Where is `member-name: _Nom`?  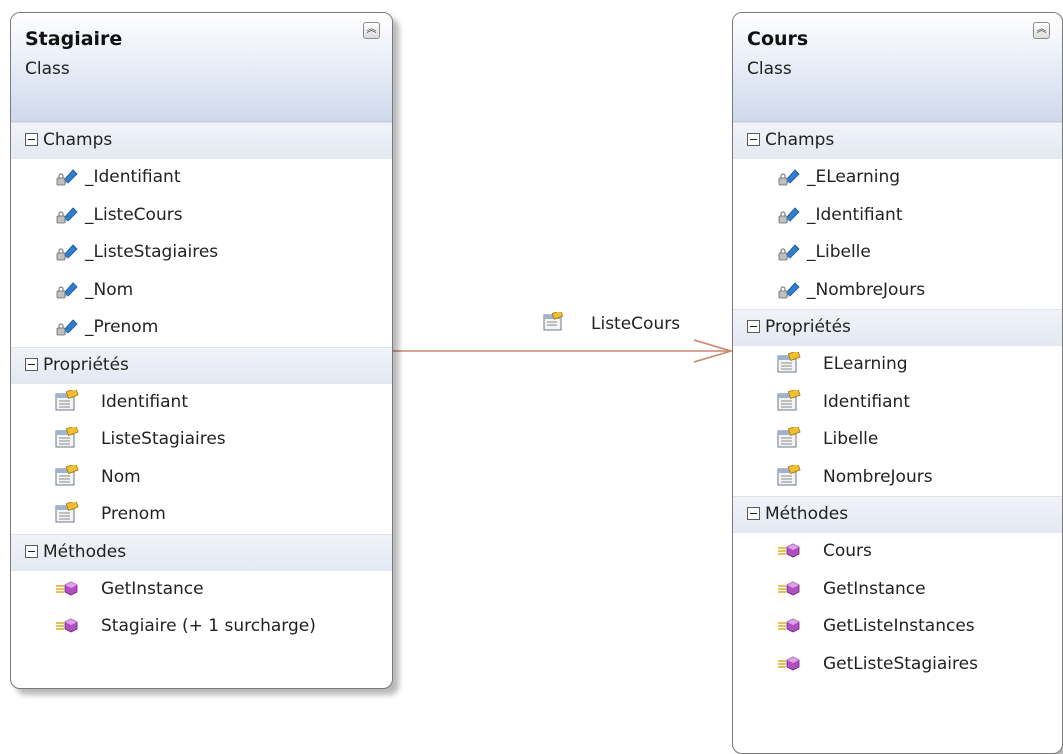 member-name: _Nom is located at coordinates (109, 289).